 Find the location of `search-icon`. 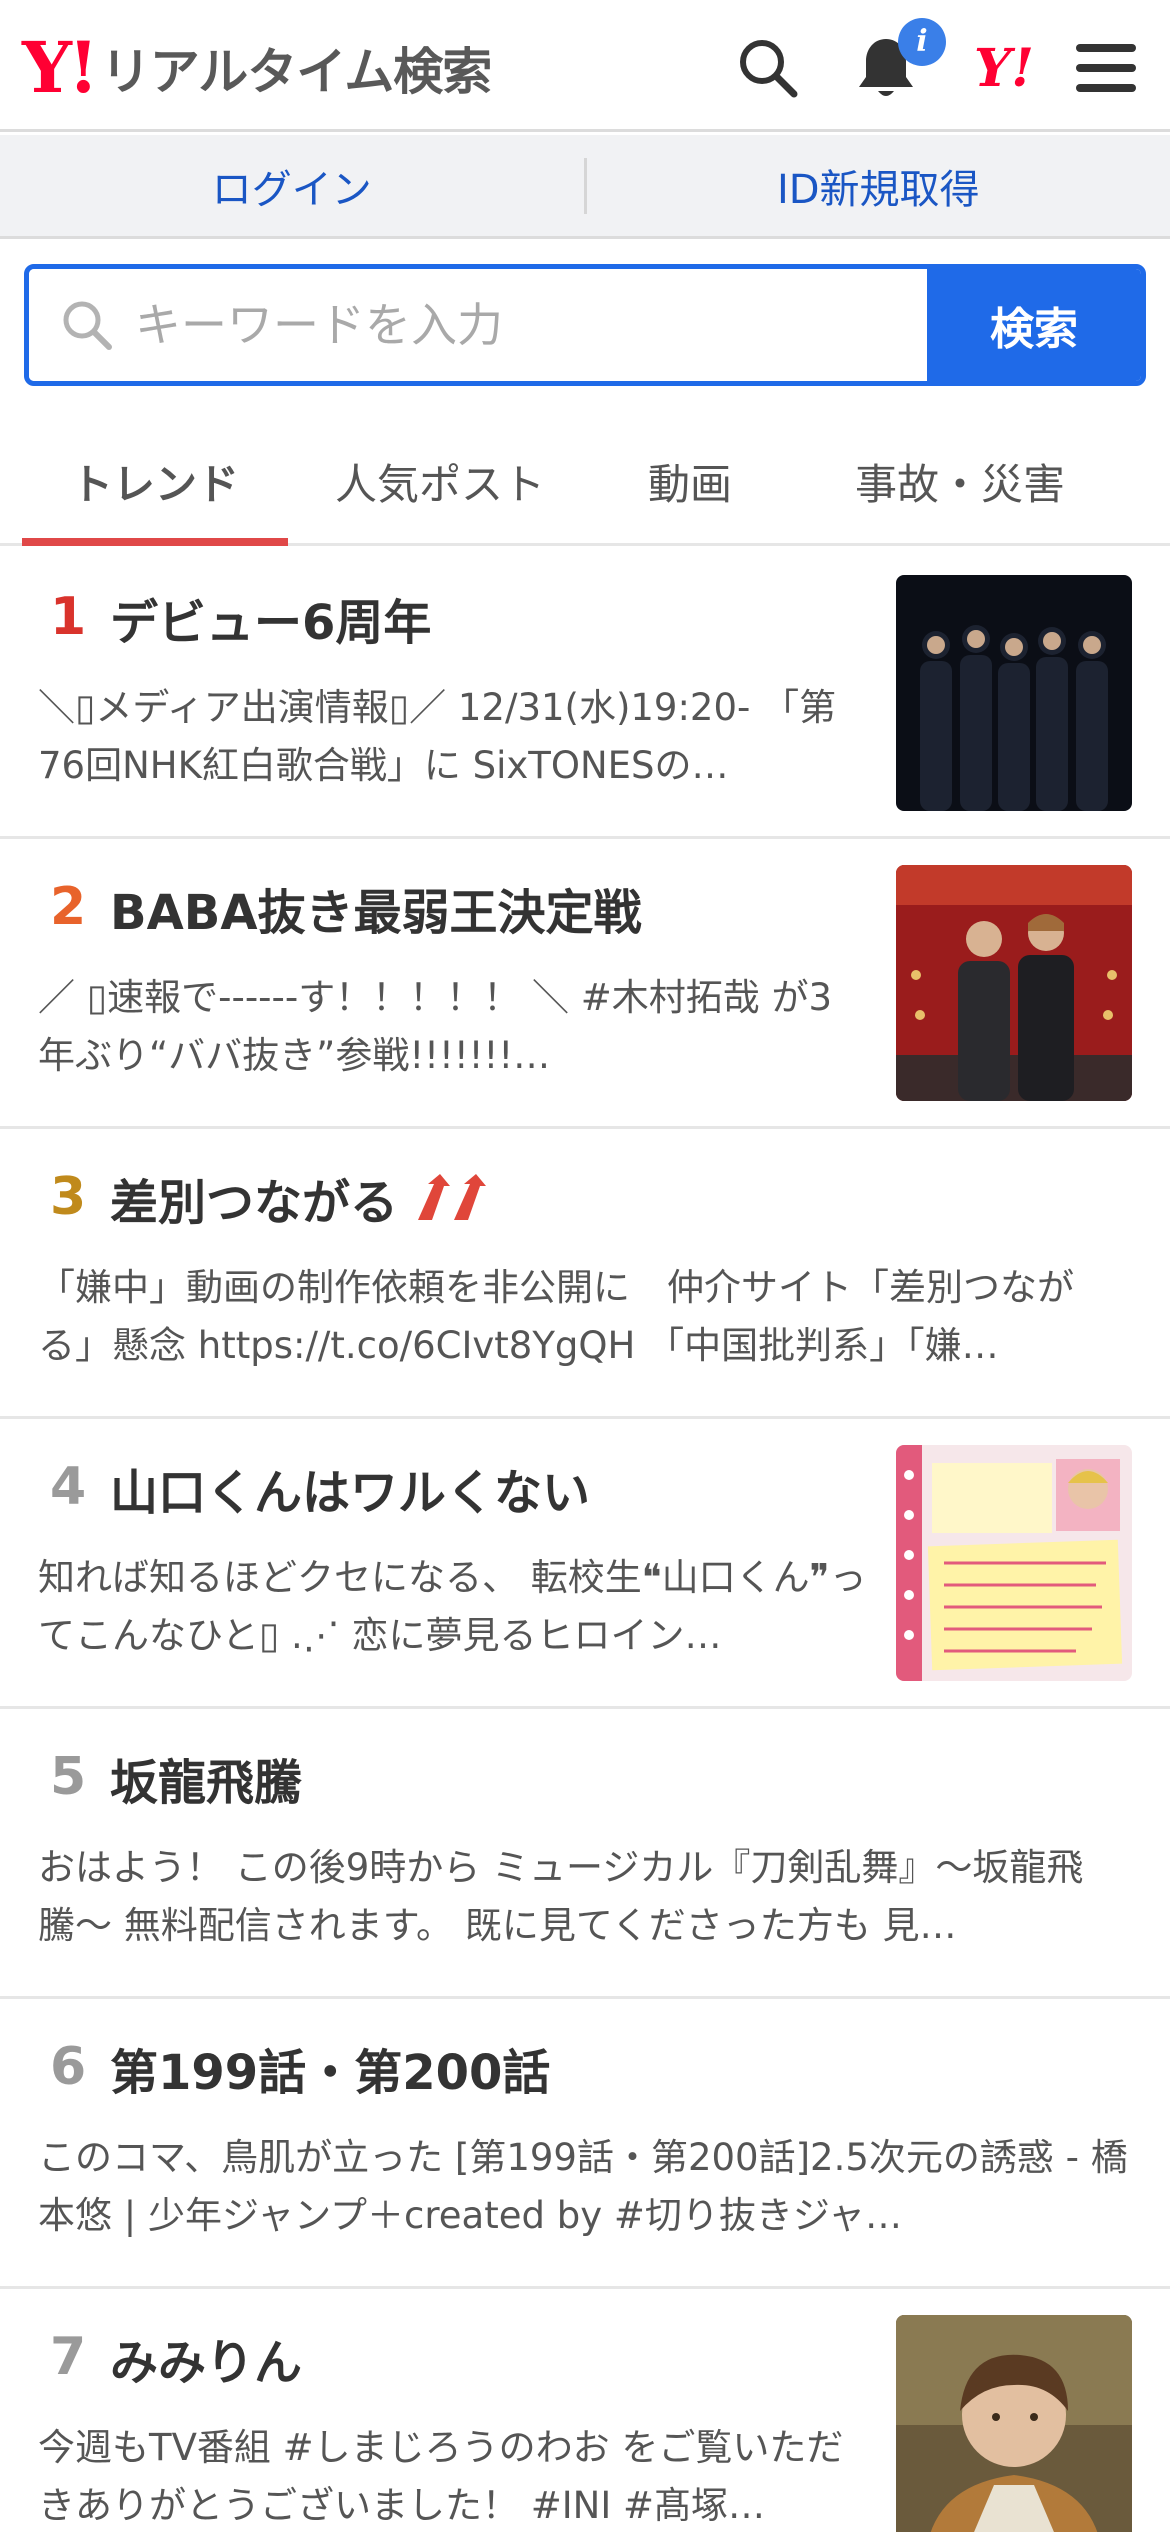

search-icon is located at coordinates (768, 68).